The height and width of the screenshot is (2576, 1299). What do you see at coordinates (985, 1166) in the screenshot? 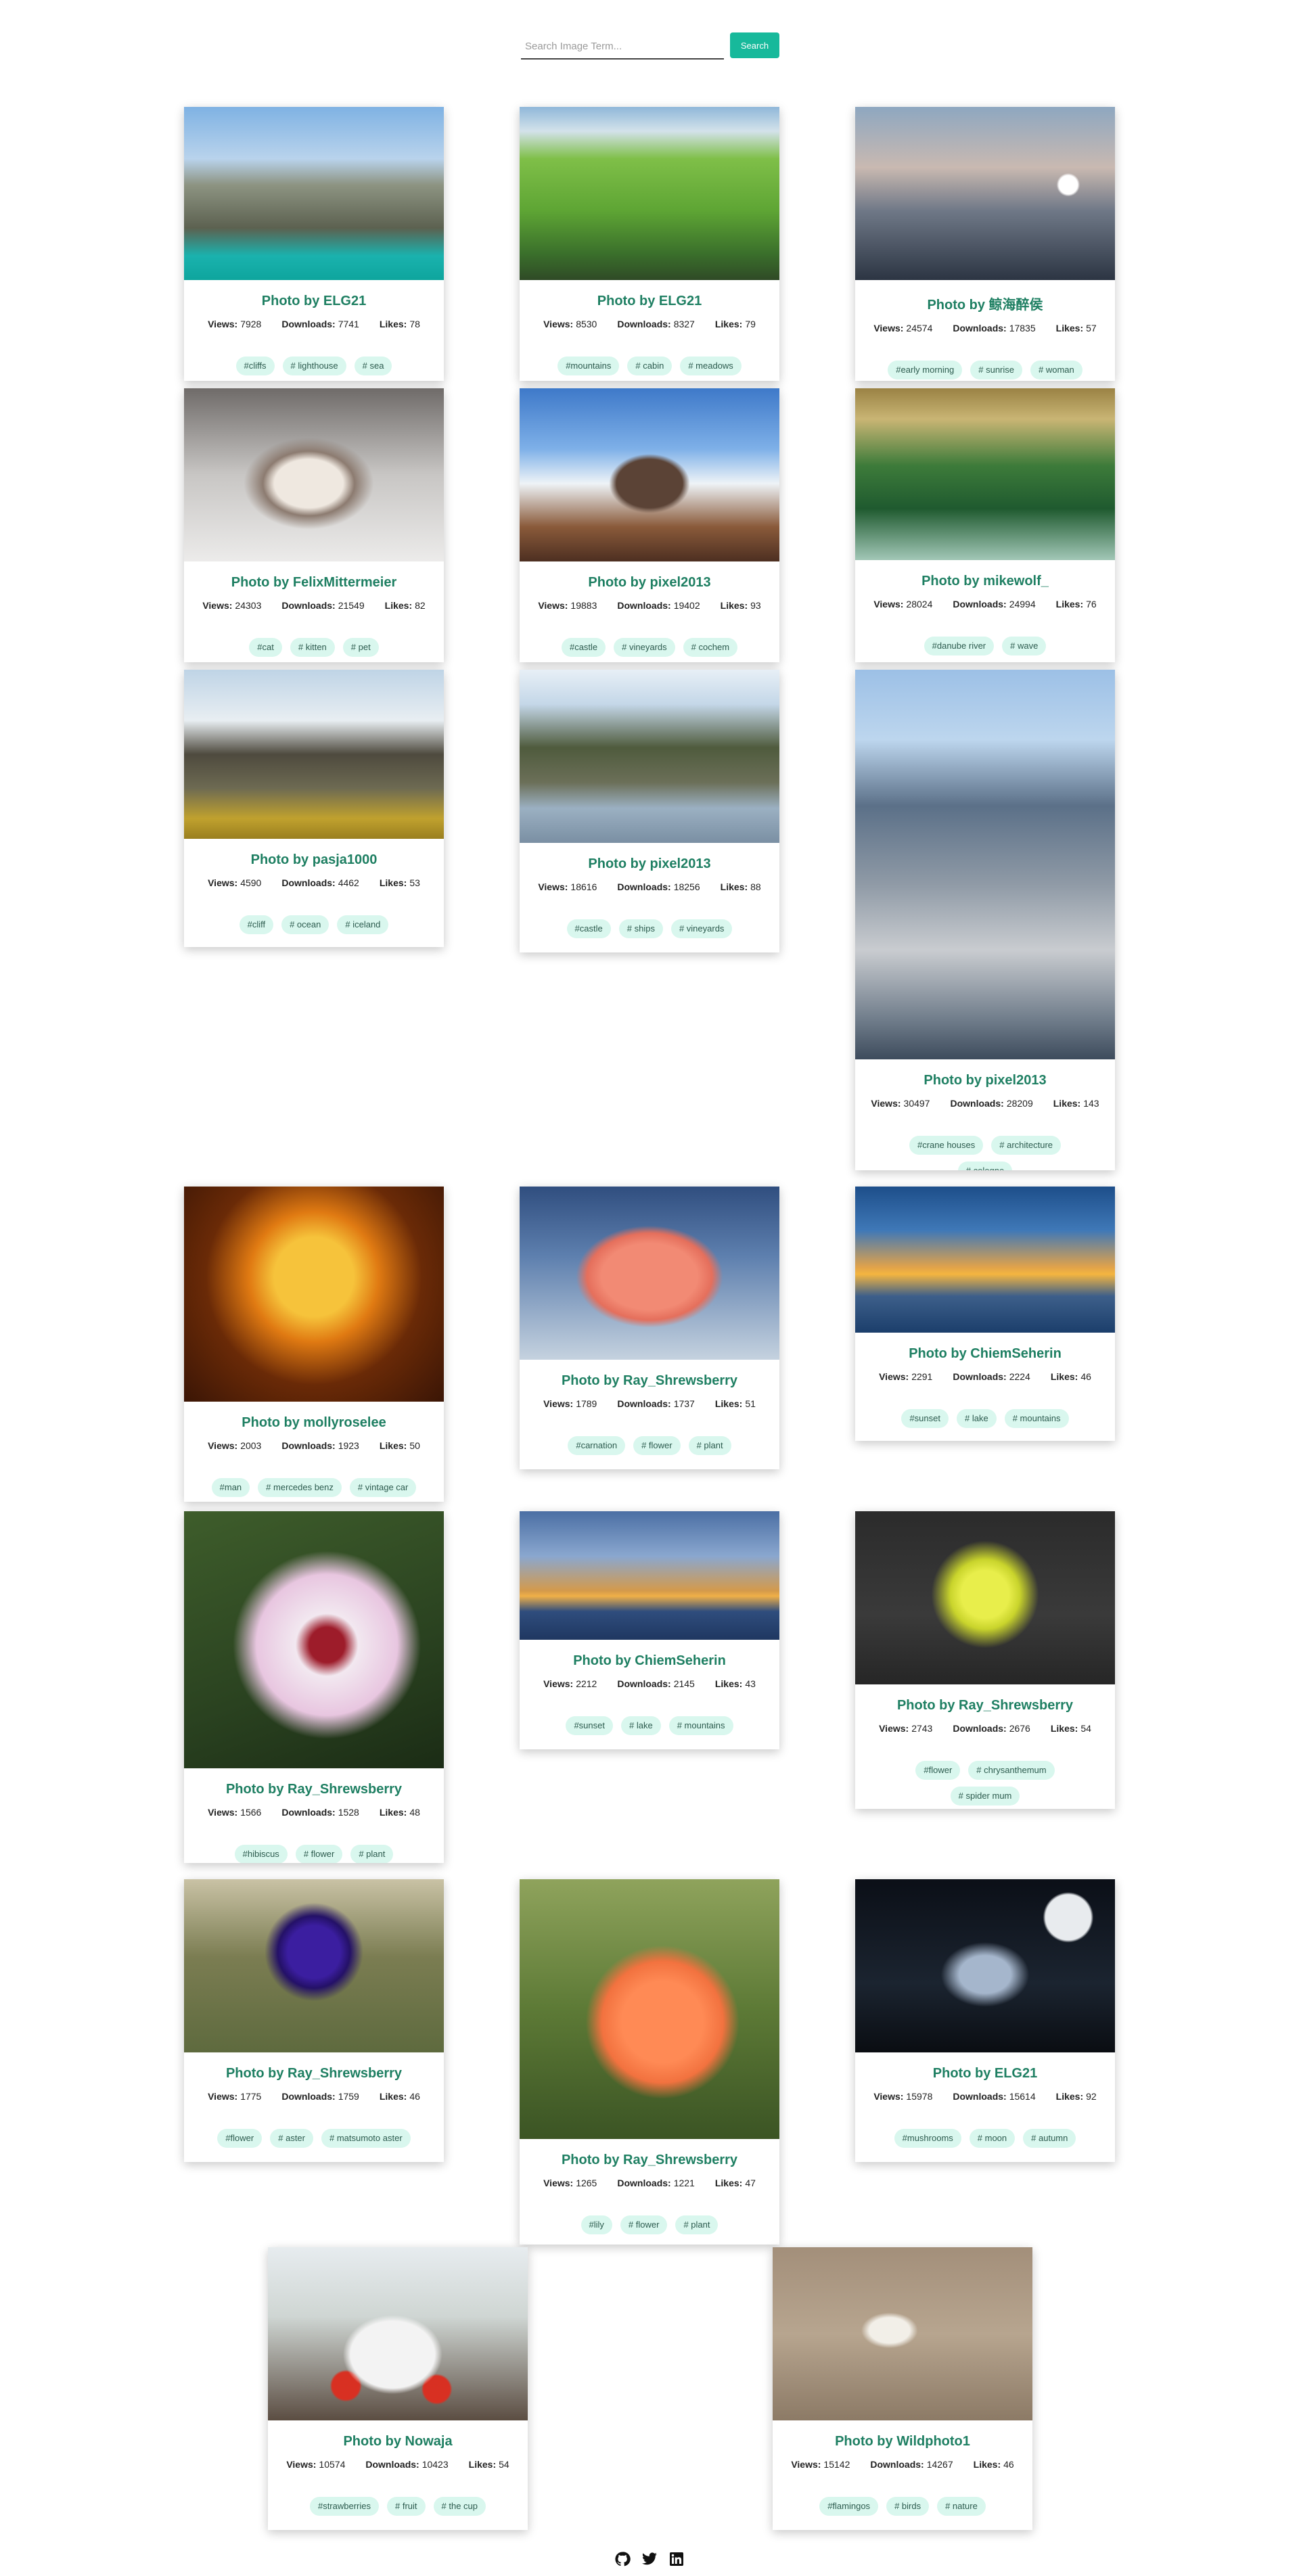
I see `tag-chip: # cologne` at bounding box center [985, 1166].